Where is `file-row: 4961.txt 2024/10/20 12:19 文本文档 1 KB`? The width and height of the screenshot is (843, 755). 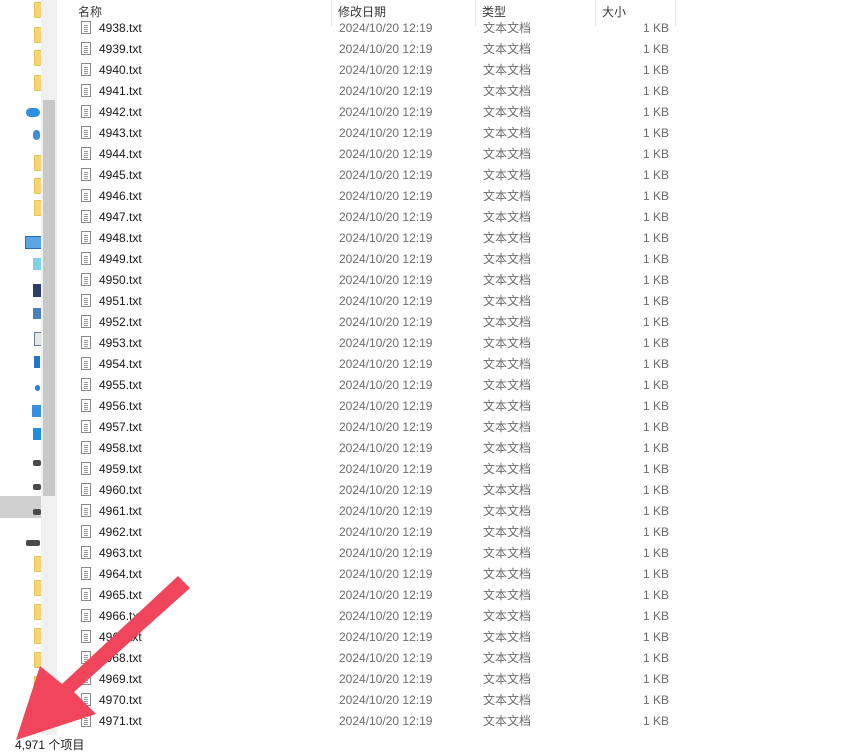 file-row: 4961.txt 2024/10/20 12:19 文本文档 1 KB is located at coordinates (380, 511).